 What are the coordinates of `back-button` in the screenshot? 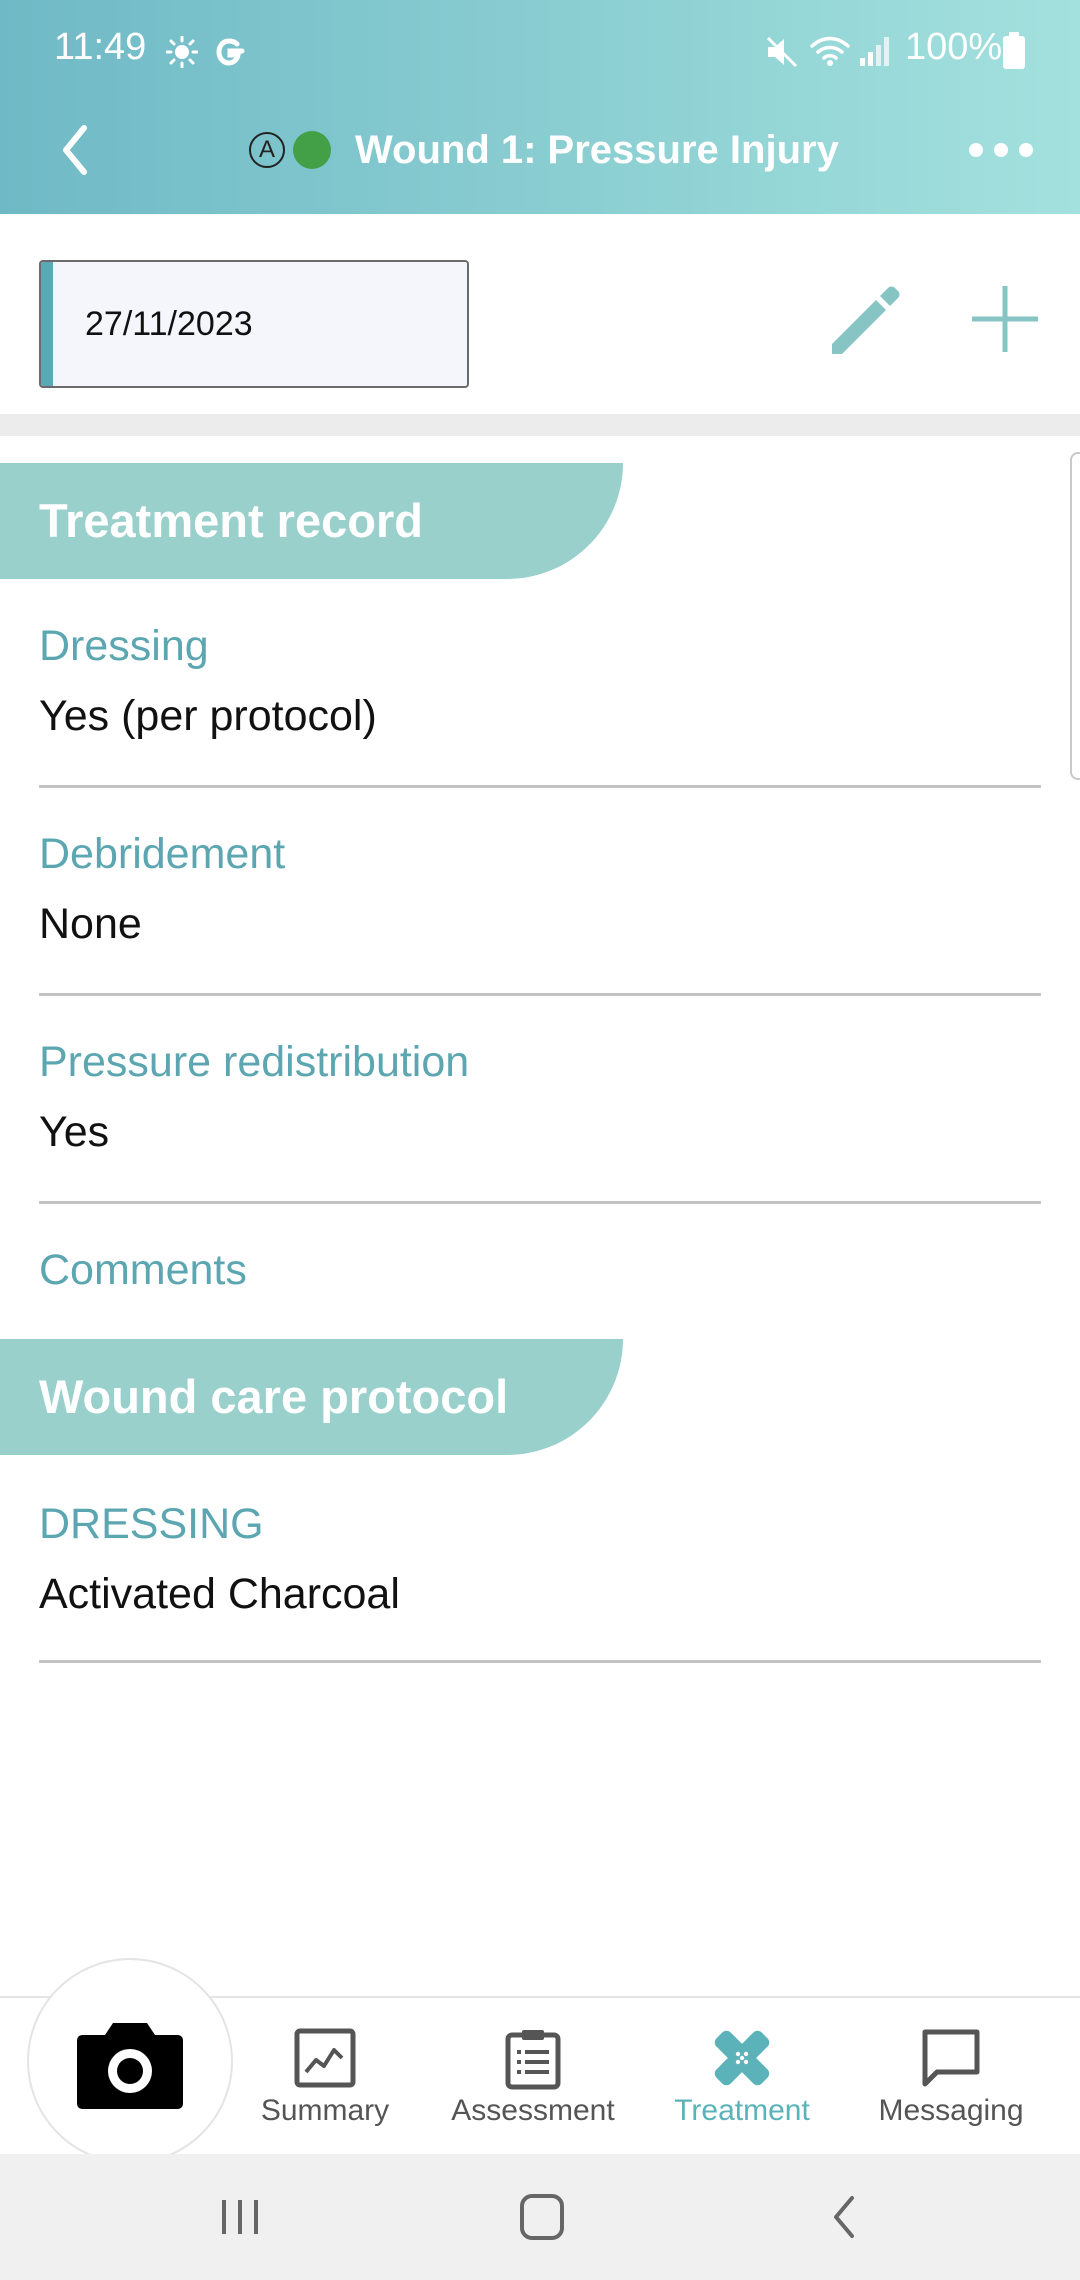 It's located at (75, 150).